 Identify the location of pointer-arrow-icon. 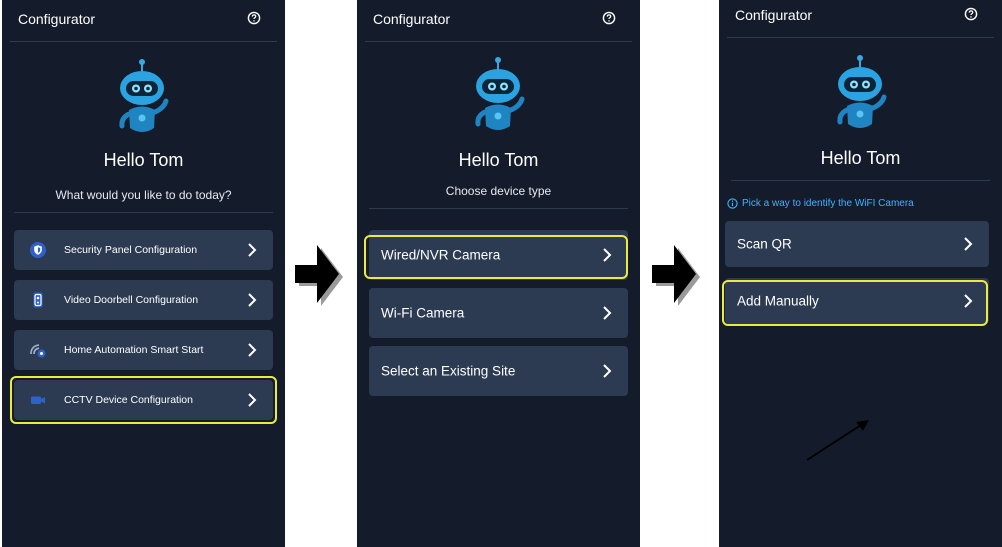
(837, 440).